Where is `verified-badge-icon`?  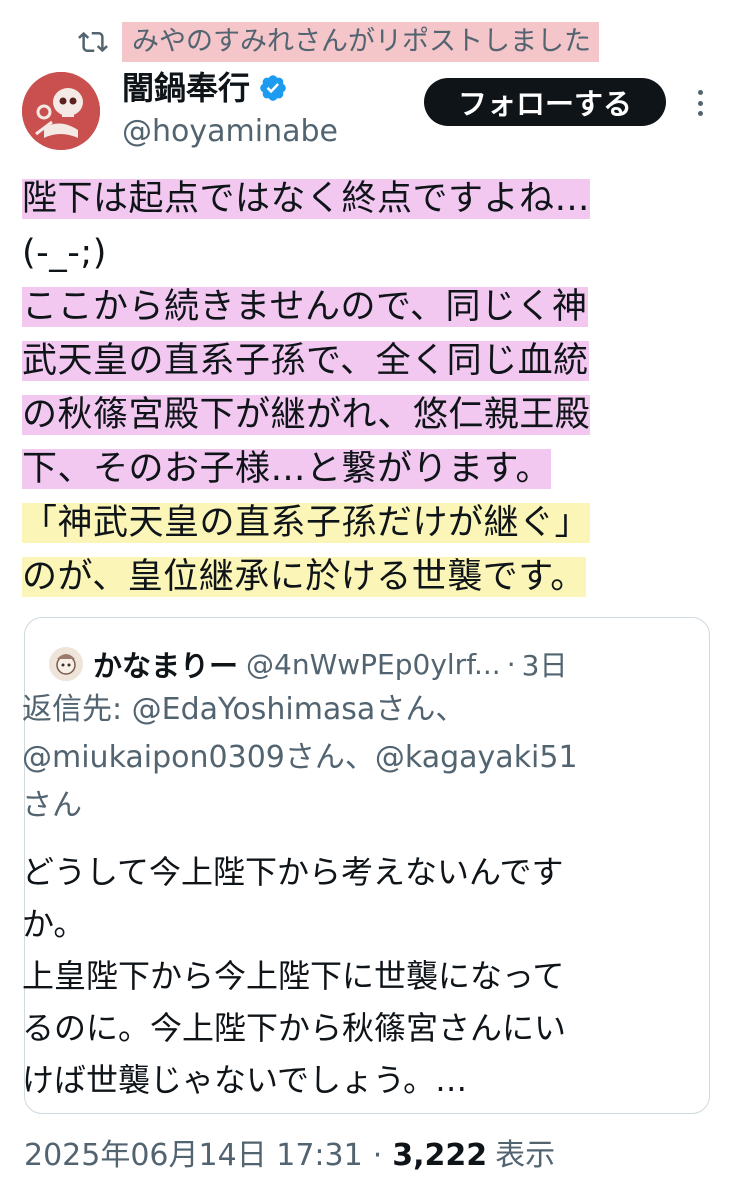
verified-badge-icon is located at coordinates (273, 88).